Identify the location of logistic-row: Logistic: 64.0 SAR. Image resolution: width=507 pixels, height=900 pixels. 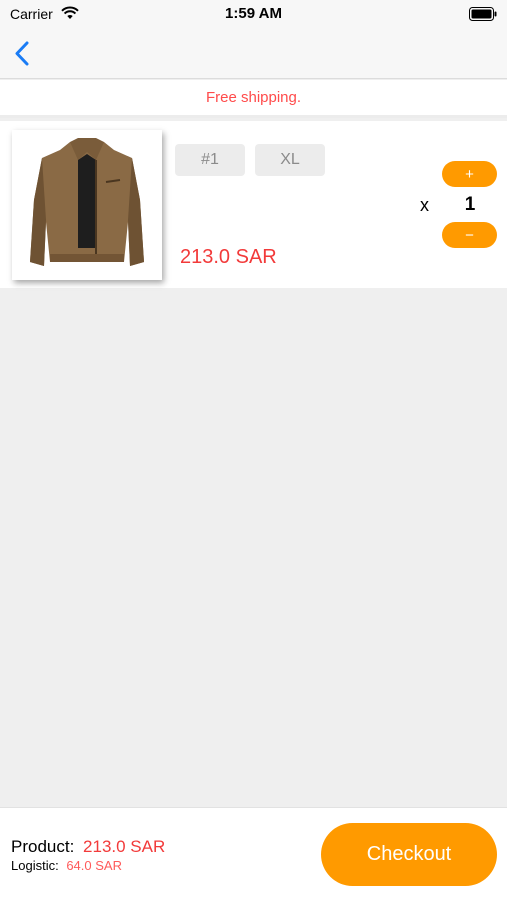
(66, 865).